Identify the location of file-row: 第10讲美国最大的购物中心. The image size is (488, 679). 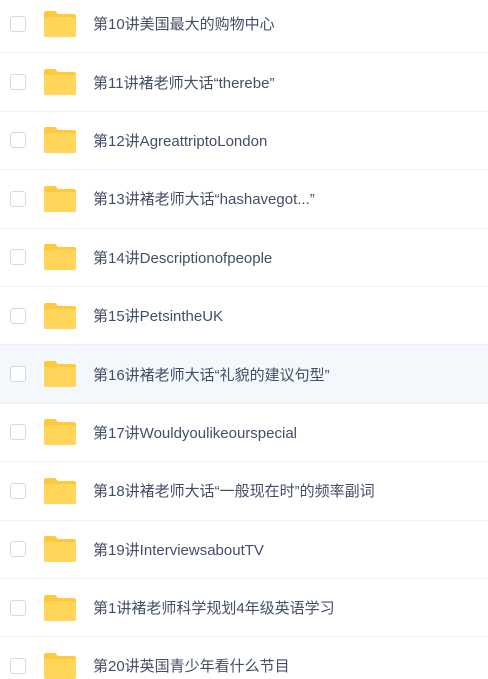
(244, 27).